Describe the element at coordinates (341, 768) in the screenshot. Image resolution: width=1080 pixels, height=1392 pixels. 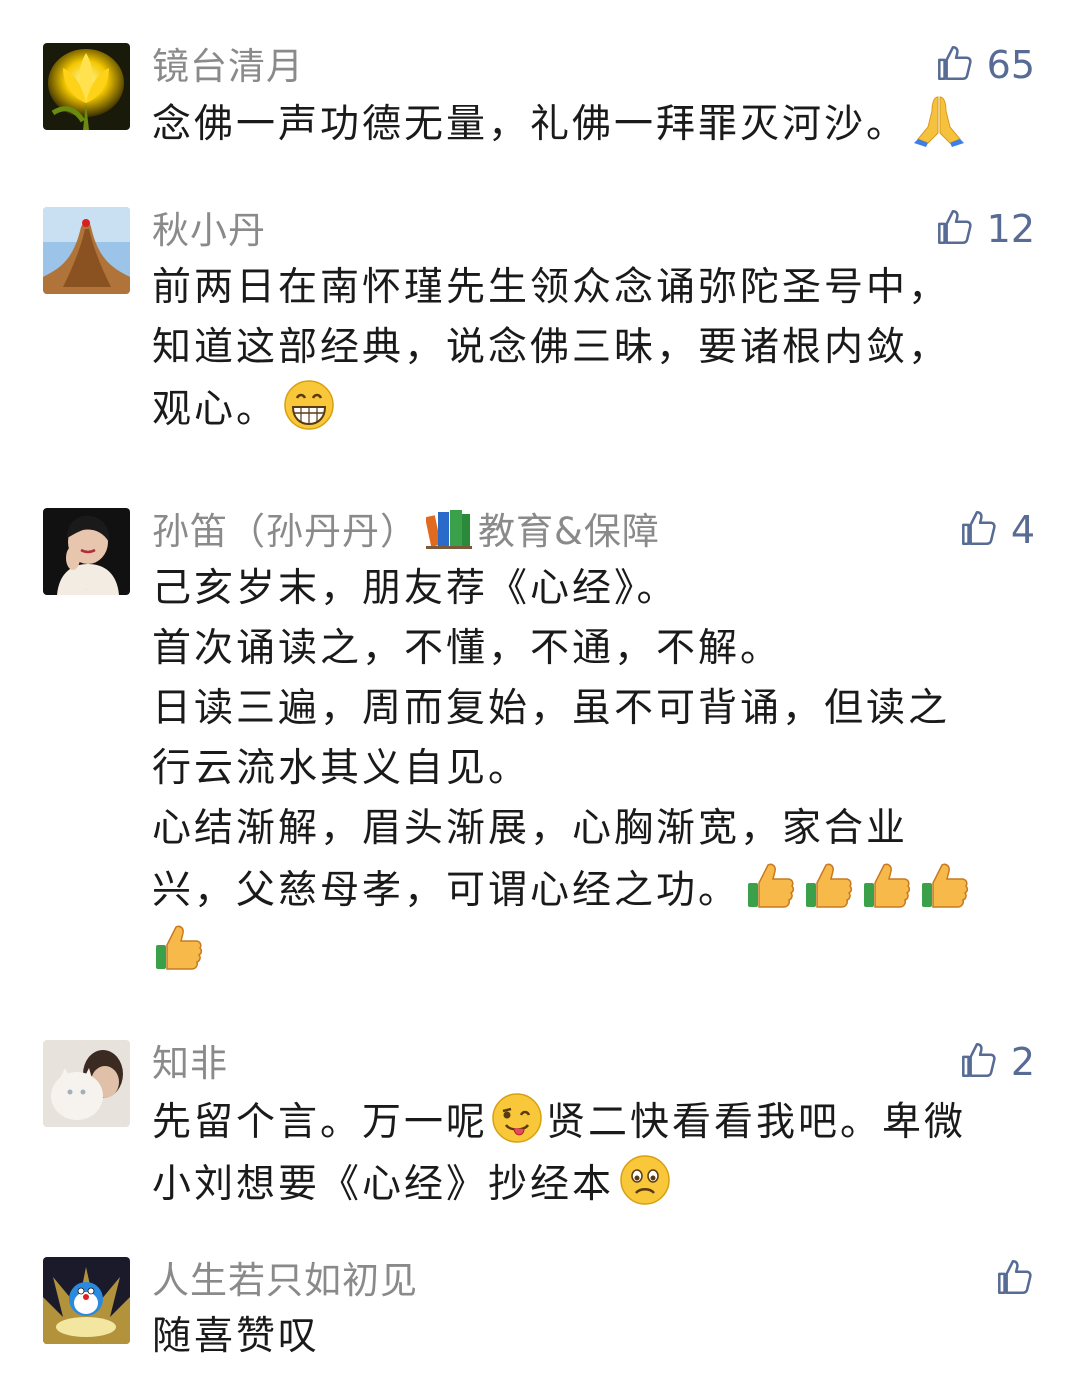
I see `comment-line: 行云流水其义自见。` at that location.